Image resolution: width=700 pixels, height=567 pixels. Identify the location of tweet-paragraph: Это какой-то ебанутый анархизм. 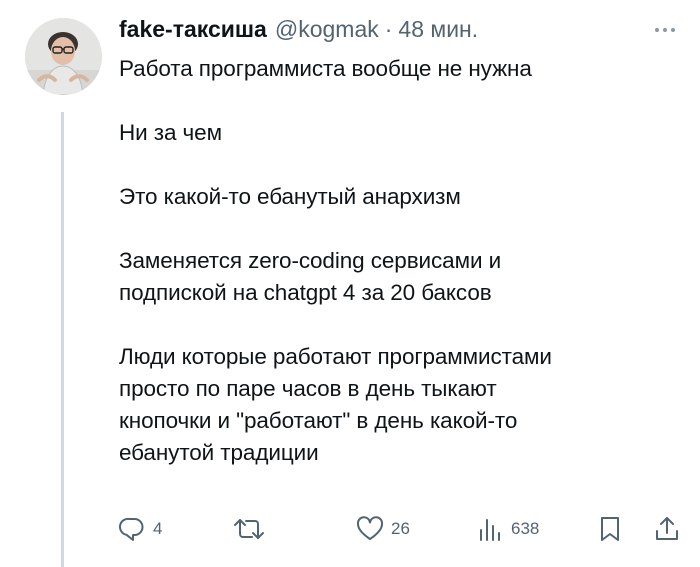
(290, 196).